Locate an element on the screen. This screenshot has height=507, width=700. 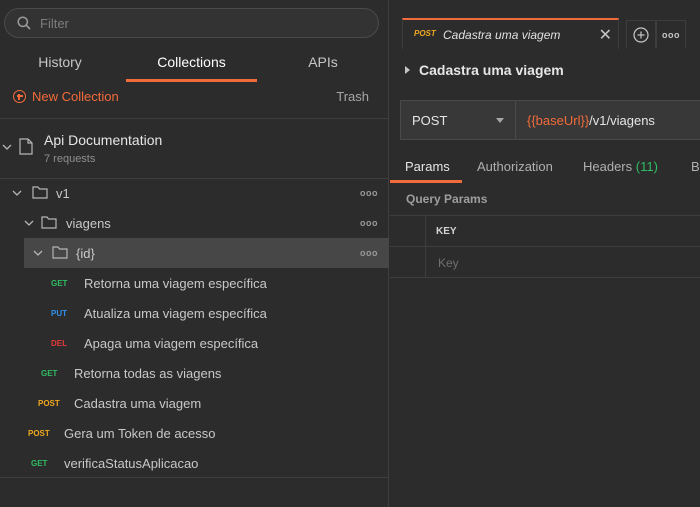
tab-body: B is located at coordinates (695, 166).